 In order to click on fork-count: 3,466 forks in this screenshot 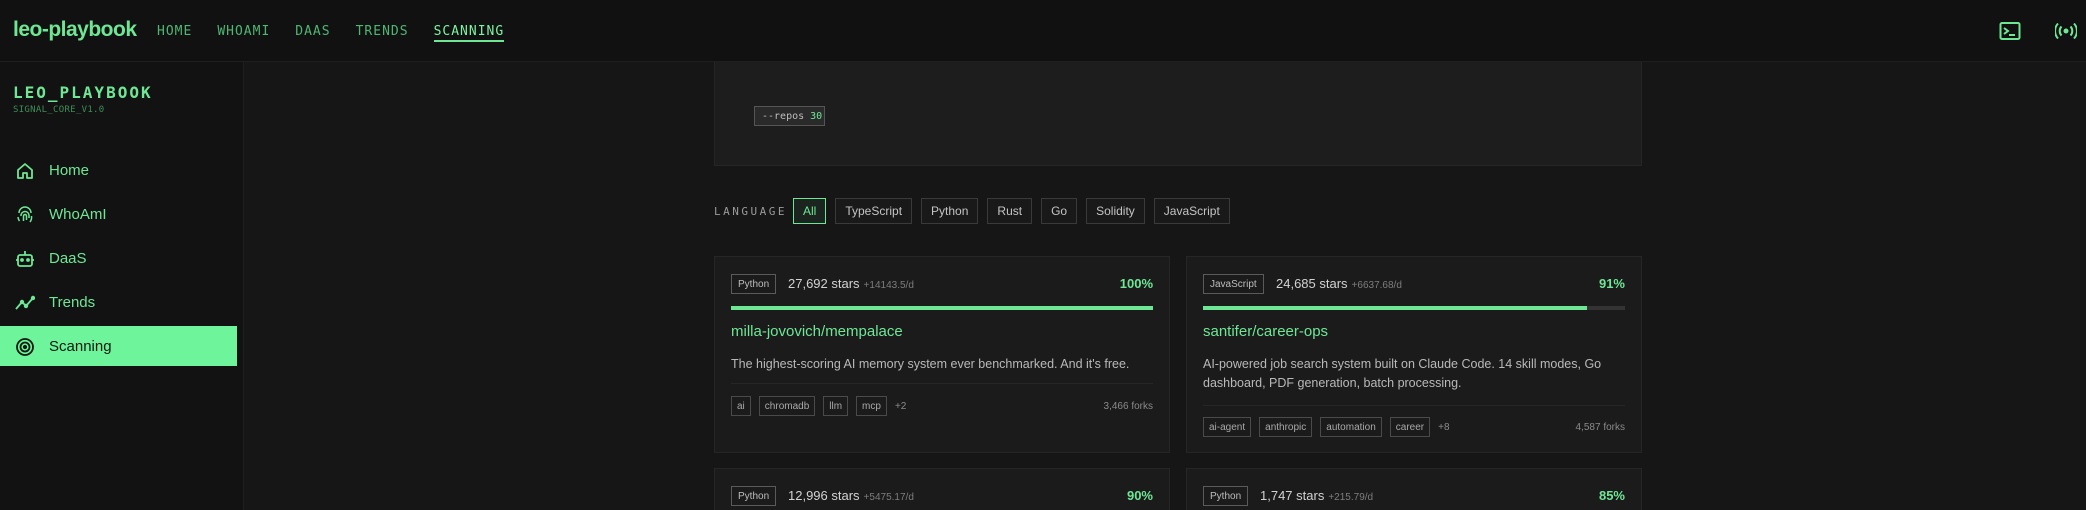, I will do `click(1128, 406)`.